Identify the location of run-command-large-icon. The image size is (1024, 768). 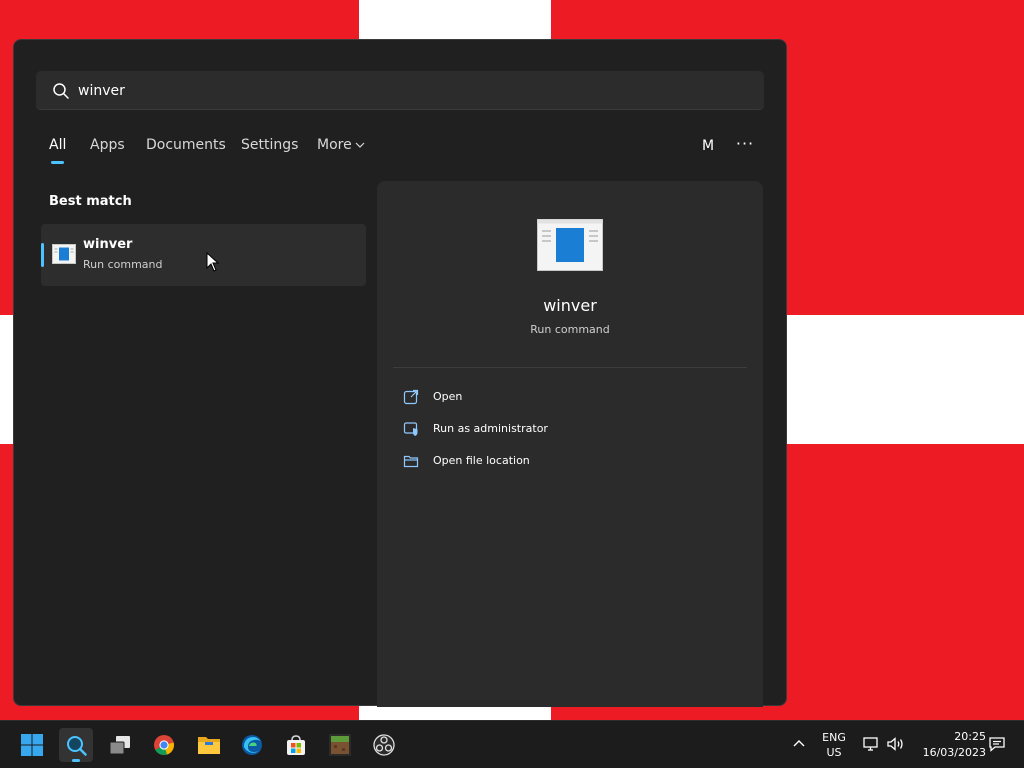
(570, 245).